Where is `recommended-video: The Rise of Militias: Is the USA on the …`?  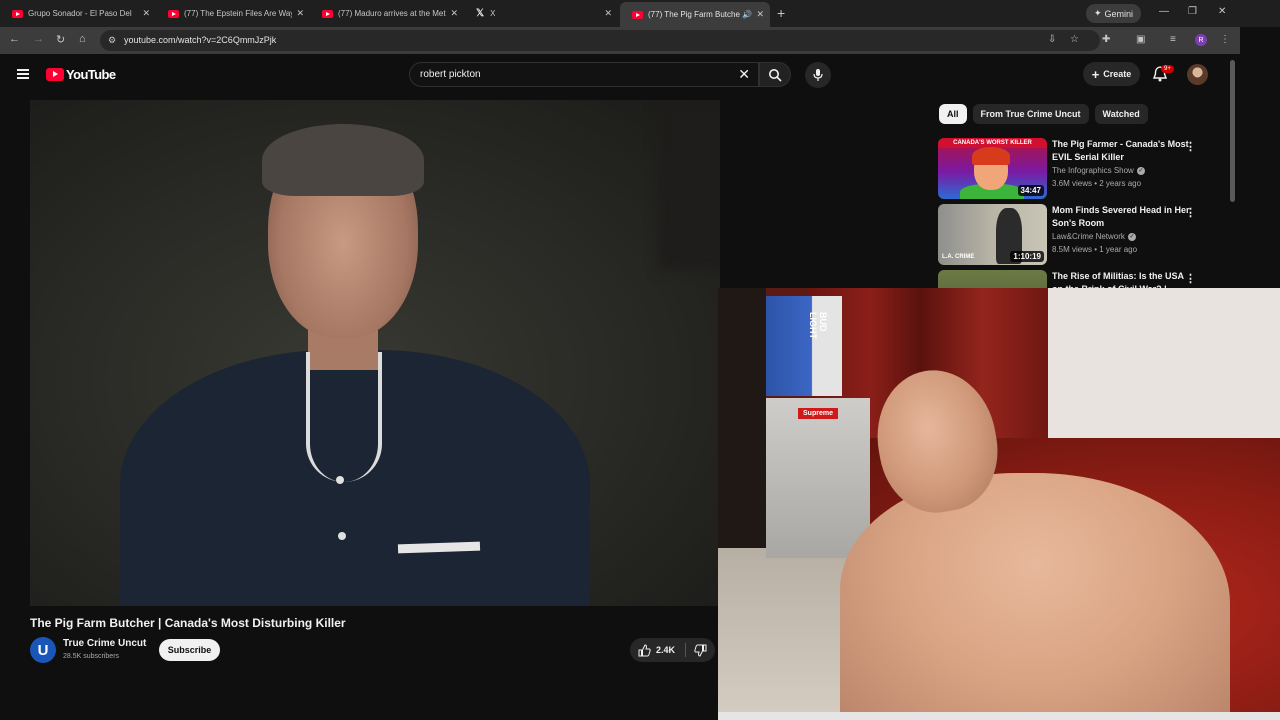
recommended-video: The Rise of Militias: Is the USA on the … is located at coordinates (1073, 279).